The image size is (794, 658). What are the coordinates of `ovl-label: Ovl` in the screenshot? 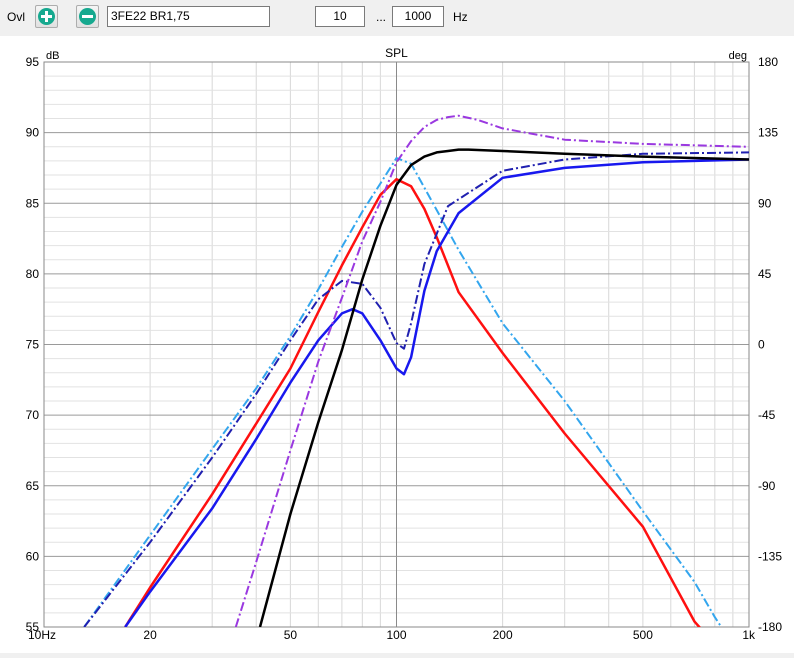 It's located at (16, 17).